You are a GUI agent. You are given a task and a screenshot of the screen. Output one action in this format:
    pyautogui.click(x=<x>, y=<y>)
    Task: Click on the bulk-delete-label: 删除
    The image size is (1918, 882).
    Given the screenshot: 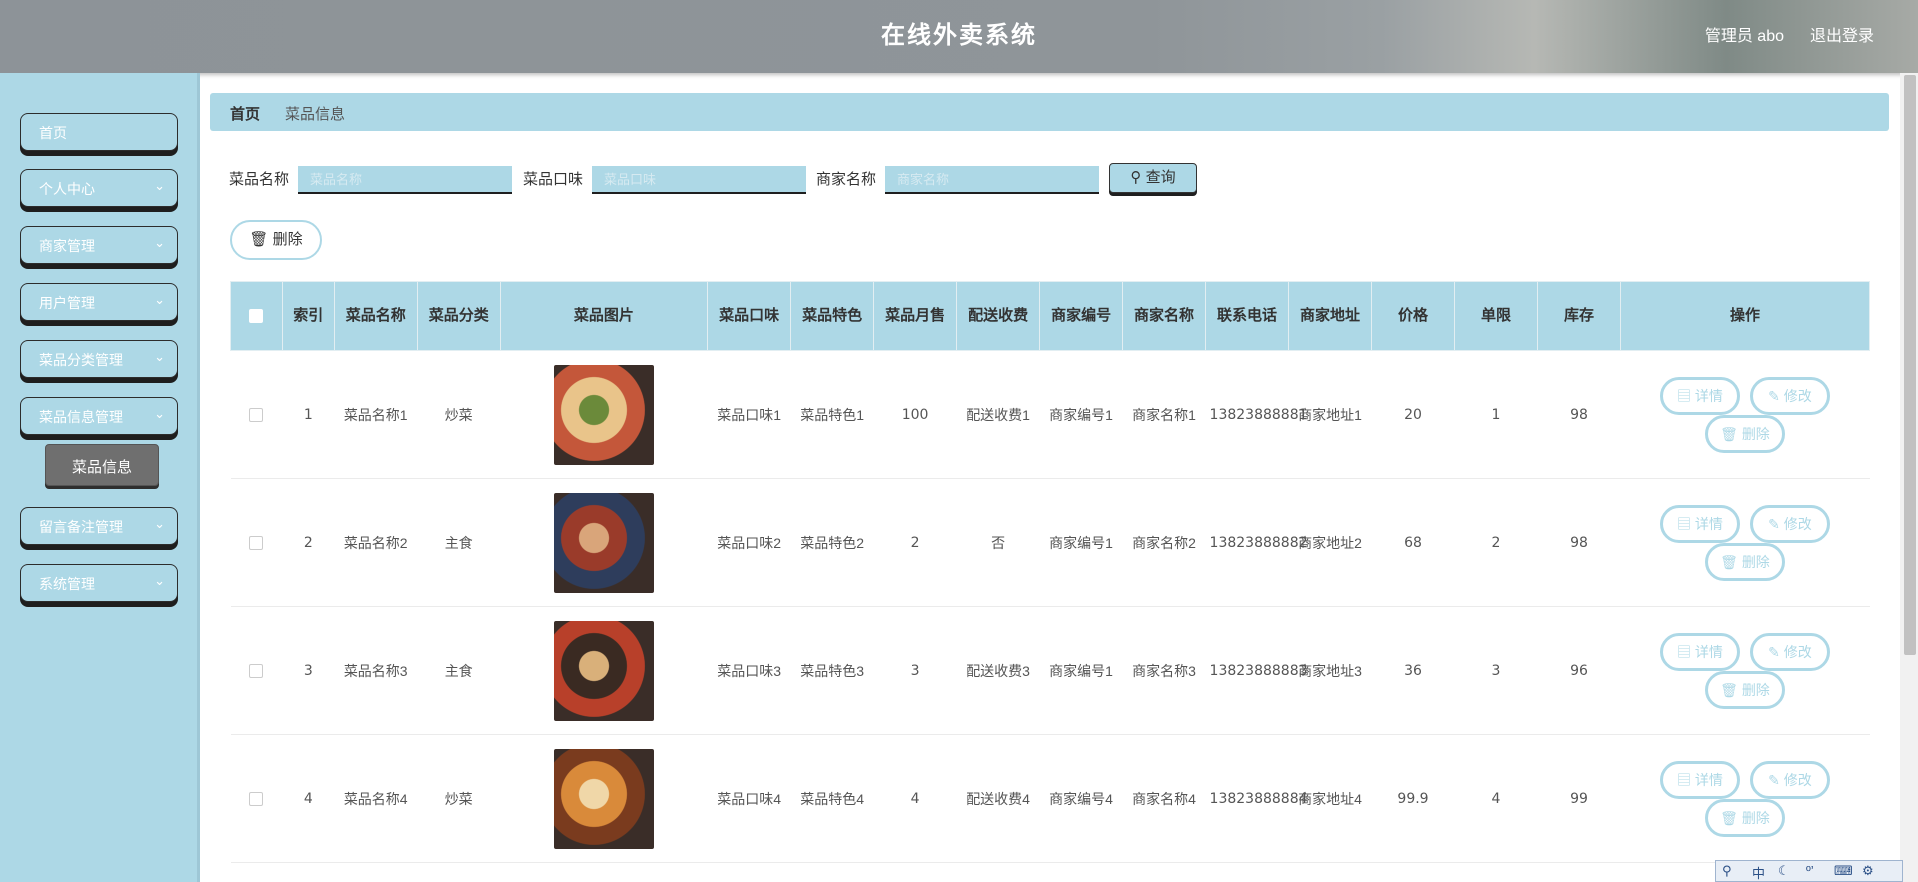 What is the action you would take?
    pyautogui.click(x=287, y=239)
    